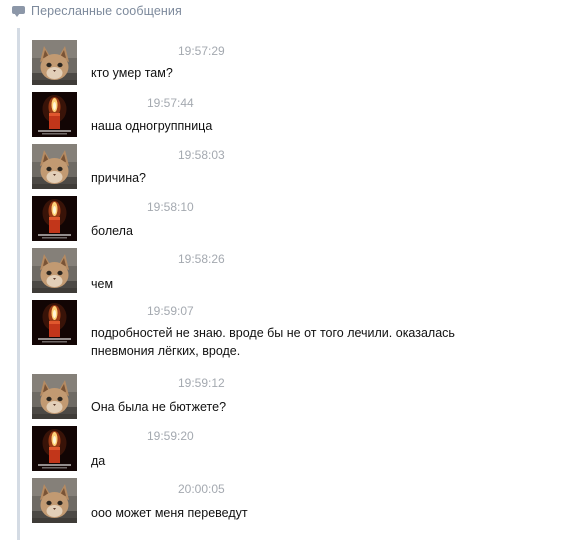 This screenshot has width=573, height=546. I want to click on message-line: ооо может меня переведут, so click(169, 513).